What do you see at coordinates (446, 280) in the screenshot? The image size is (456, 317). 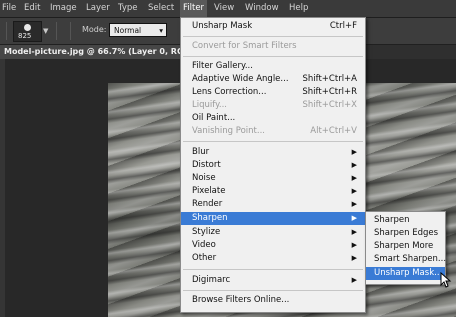 I see `mouse-pointer-icon` at bounding box center [446, 280].